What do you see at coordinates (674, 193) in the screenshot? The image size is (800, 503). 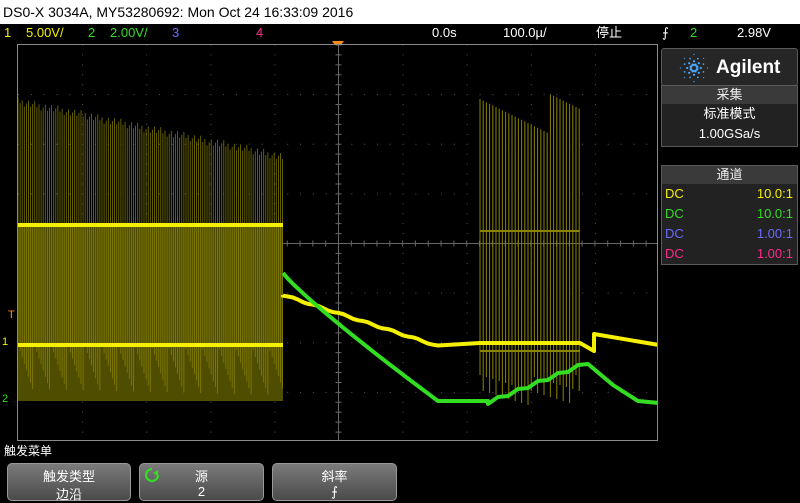 I see `ch1-coupling: DC` at bounding box center [674, 193].